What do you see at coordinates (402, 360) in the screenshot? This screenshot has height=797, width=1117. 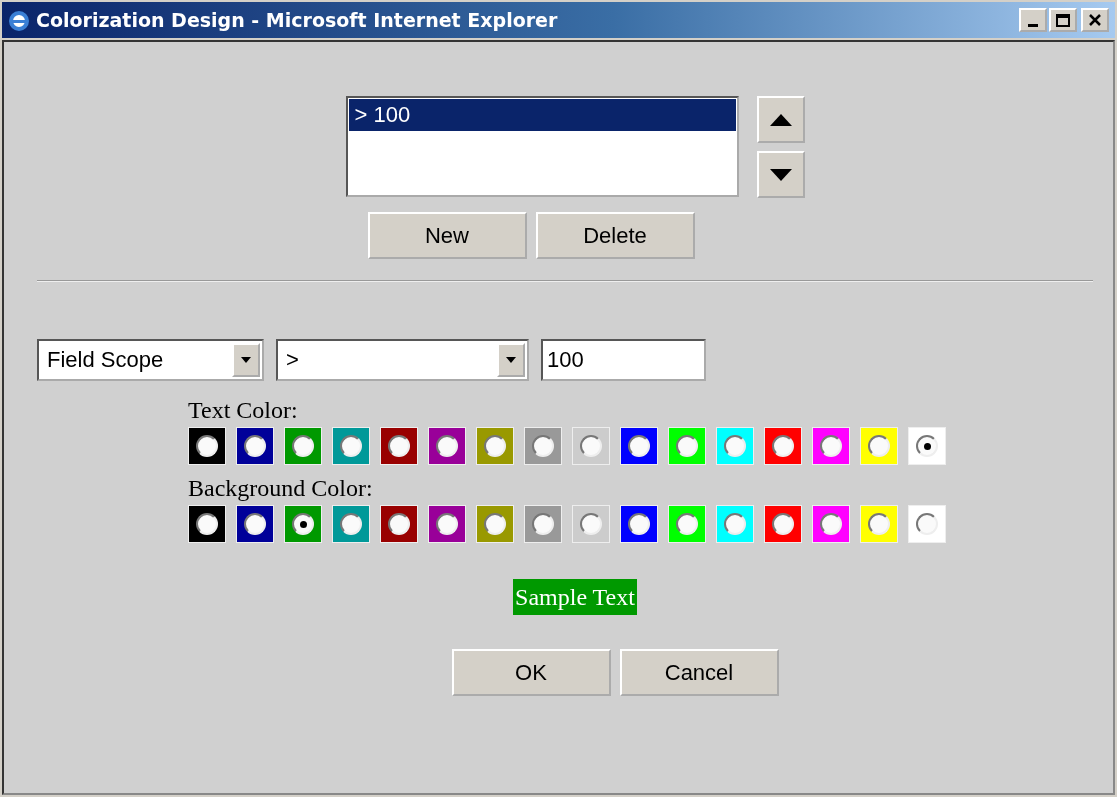 I see `operator-dropdown: >` at bounding box center [402, 360].